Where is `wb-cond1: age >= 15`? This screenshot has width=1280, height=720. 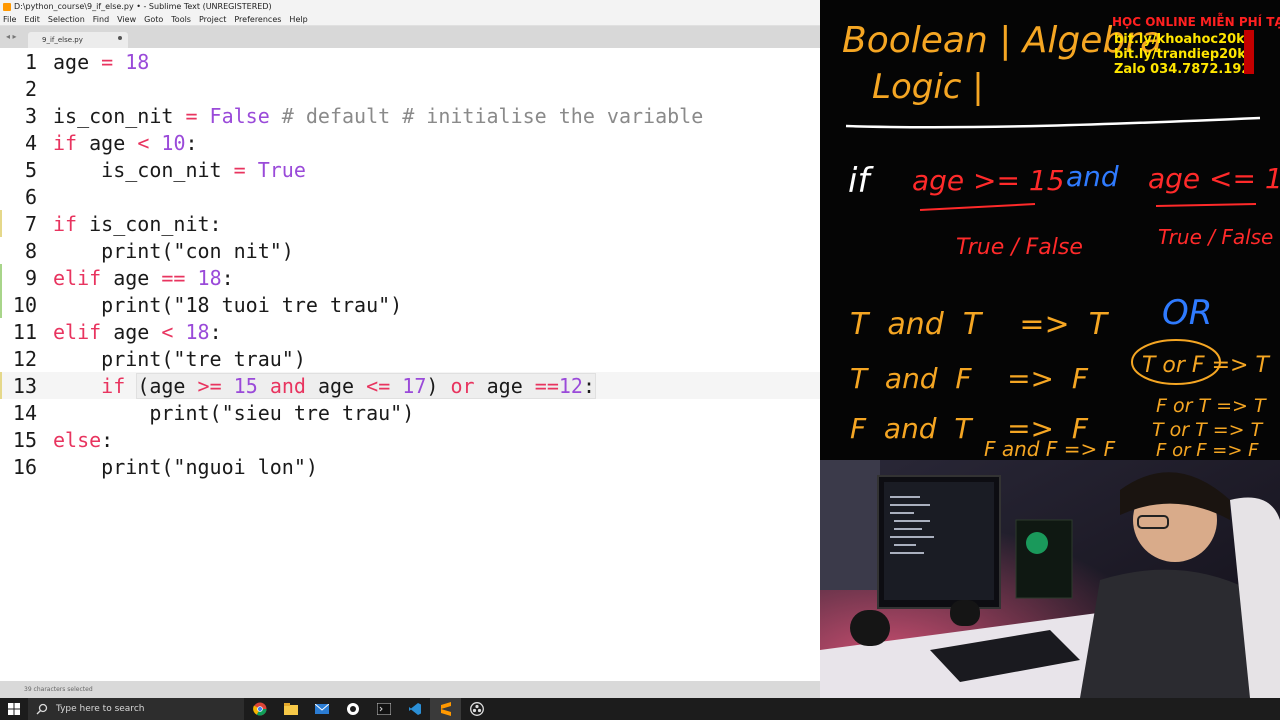
wb-cond1: age >= 15 is located at coordinates (988, 180).